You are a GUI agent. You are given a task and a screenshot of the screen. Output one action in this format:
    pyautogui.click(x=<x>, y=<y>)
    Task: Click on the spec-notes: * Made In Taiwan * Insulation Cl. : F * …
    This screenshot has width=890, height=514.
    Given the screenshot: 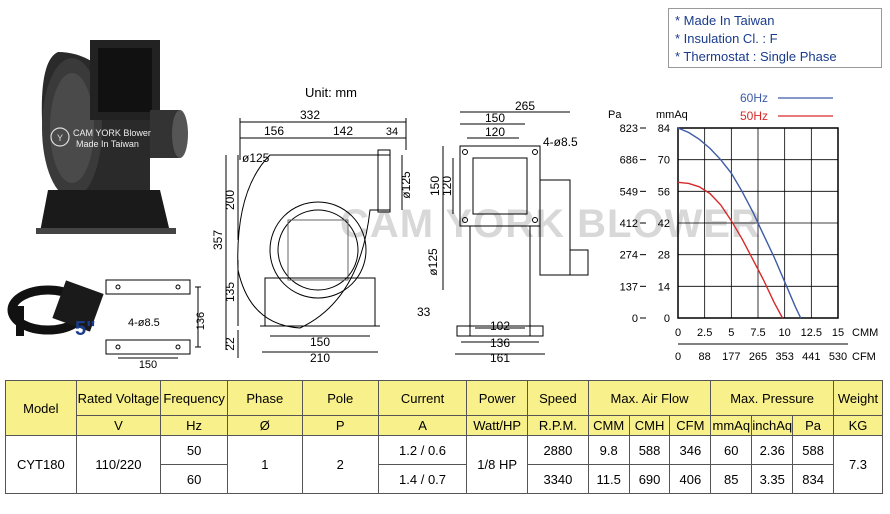 What is the action you would take?
    pyautogui.click(x=775, y=38)
    